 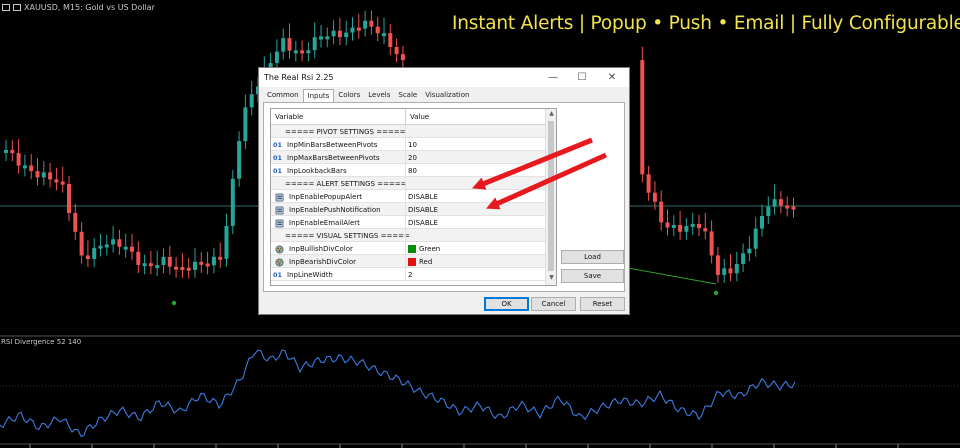 What do you see at coordinates (553, 304) in the screenshot?
I see `cancel-button: Cancel` at bounding box center [553, 304].